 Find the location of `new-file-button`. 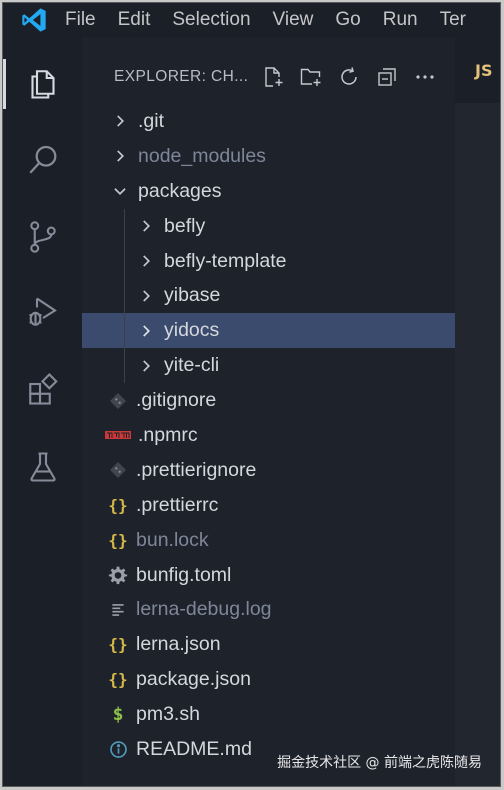

new-file-button is located at coordinates (273, 77).